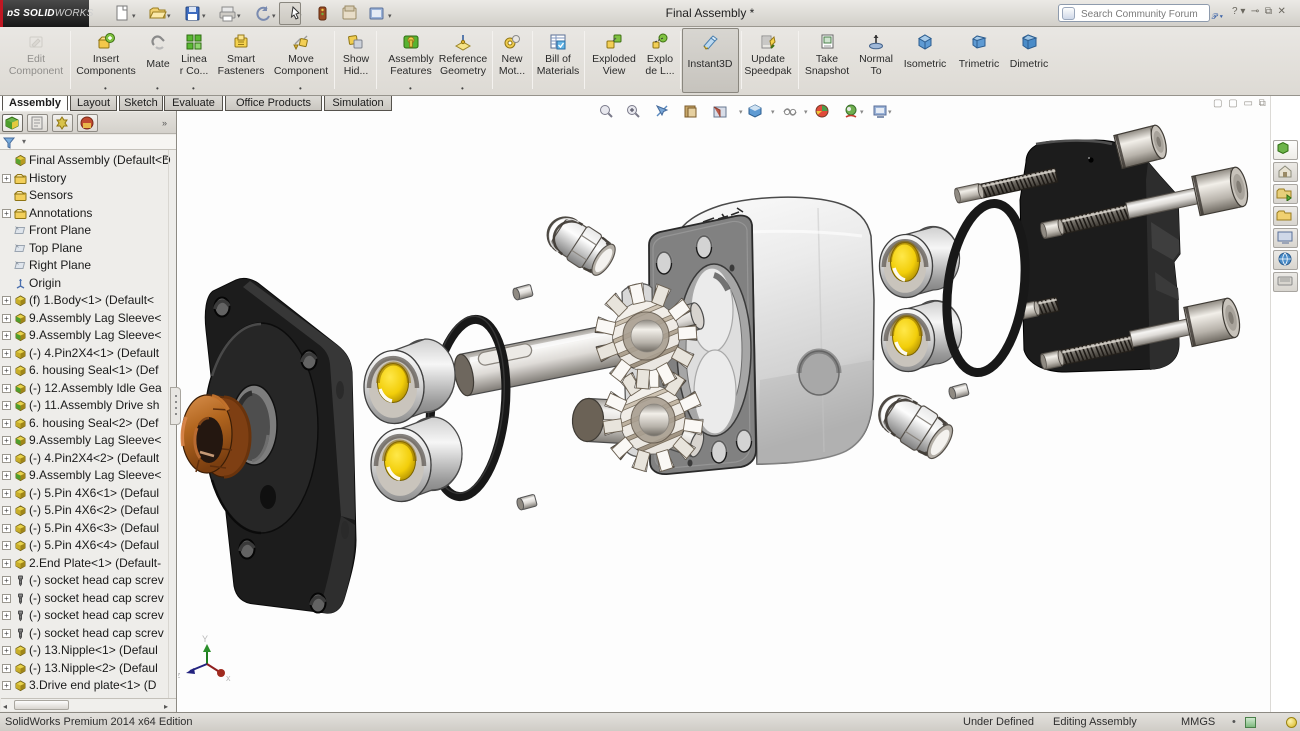 This screenshot has width=1300, height=731. What do you see at coordinates (228, 678) in the screenshot?
I see `svg-text: x` at bounding box center [228, 678].